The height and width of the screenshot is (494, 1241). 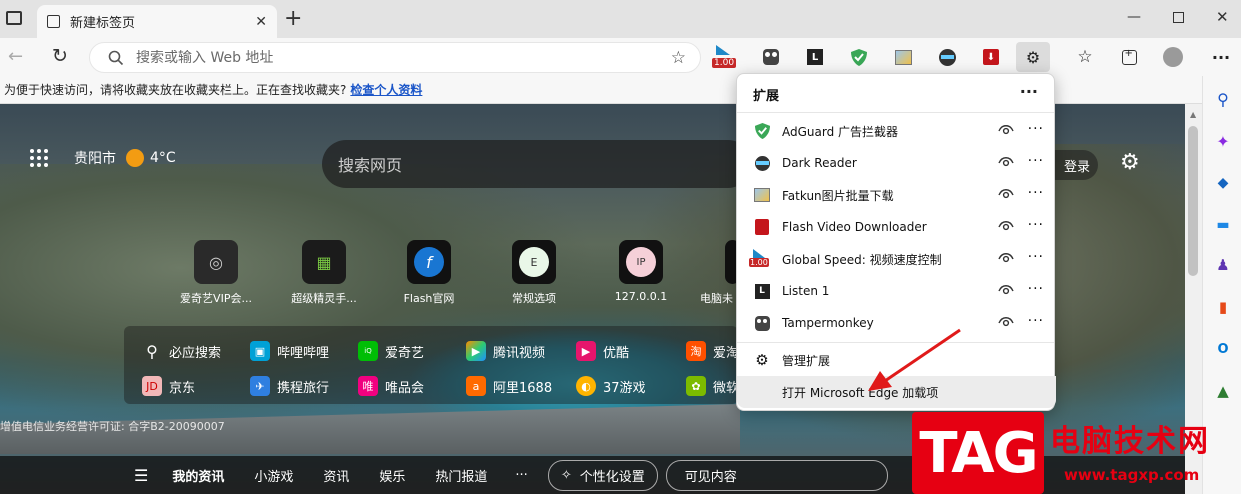 I want to click on link-bilibili: ▣ 哔哩哔哩, so click(x=289, y=351).